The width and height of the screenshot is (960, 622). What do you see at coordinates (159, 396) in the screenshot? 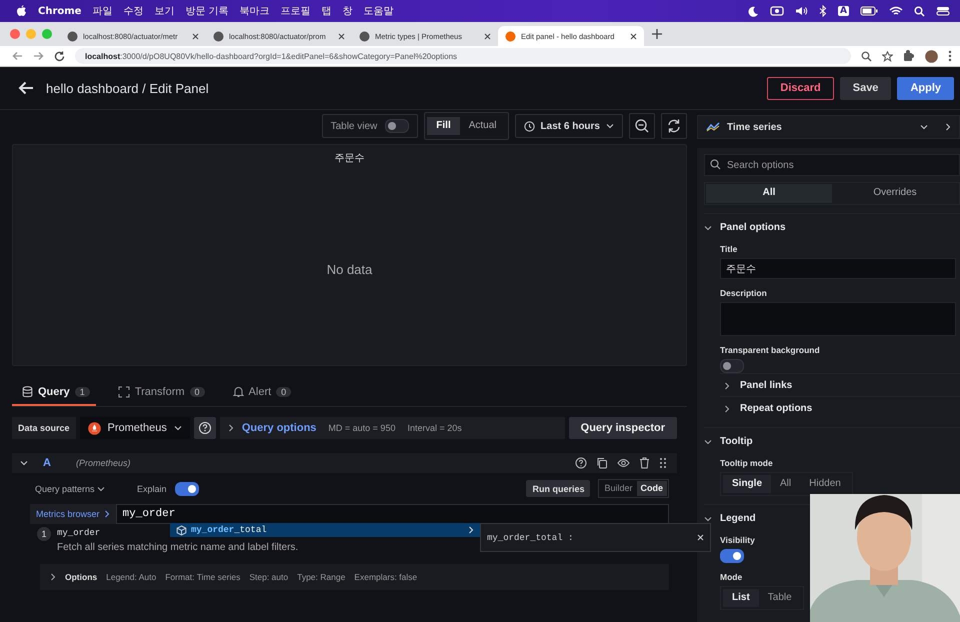
I see `query-editor-tab: Transform 0` at bounding box center [159, 396].